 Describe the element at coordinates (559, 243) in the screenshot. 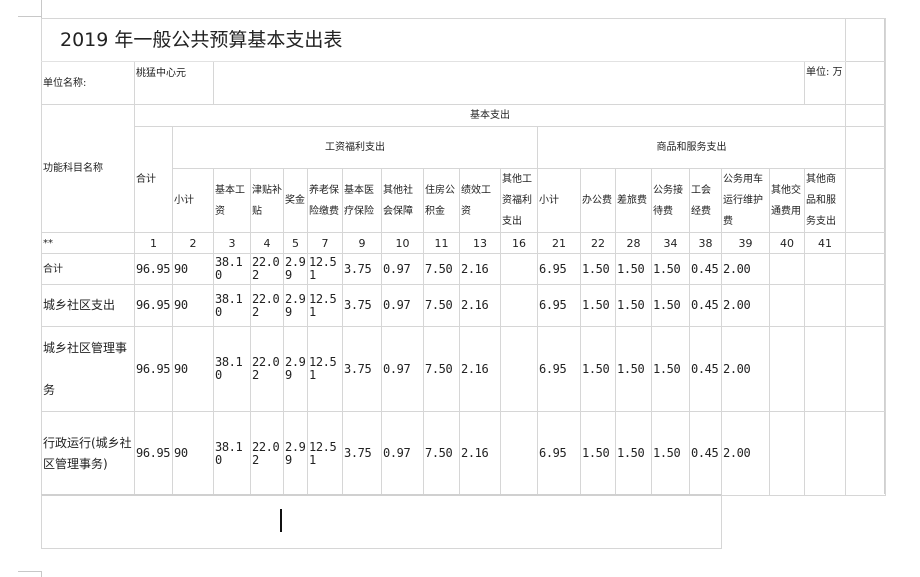

I see `index-cell: 21` at that location.